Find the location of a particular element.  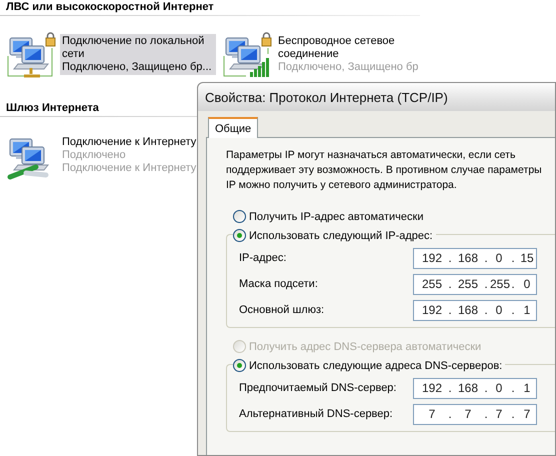

ip-address-field: 255 . 255 . 255. 0 is located at coordinates (475, 284).